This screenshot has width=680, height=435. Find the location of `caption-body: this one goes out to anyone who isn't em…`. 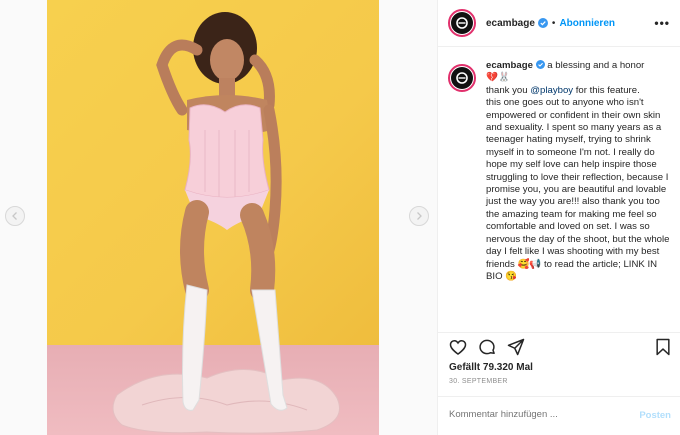

caption-body: this one goes out to anyone who isn't em… is located at coordinates (578, 189).